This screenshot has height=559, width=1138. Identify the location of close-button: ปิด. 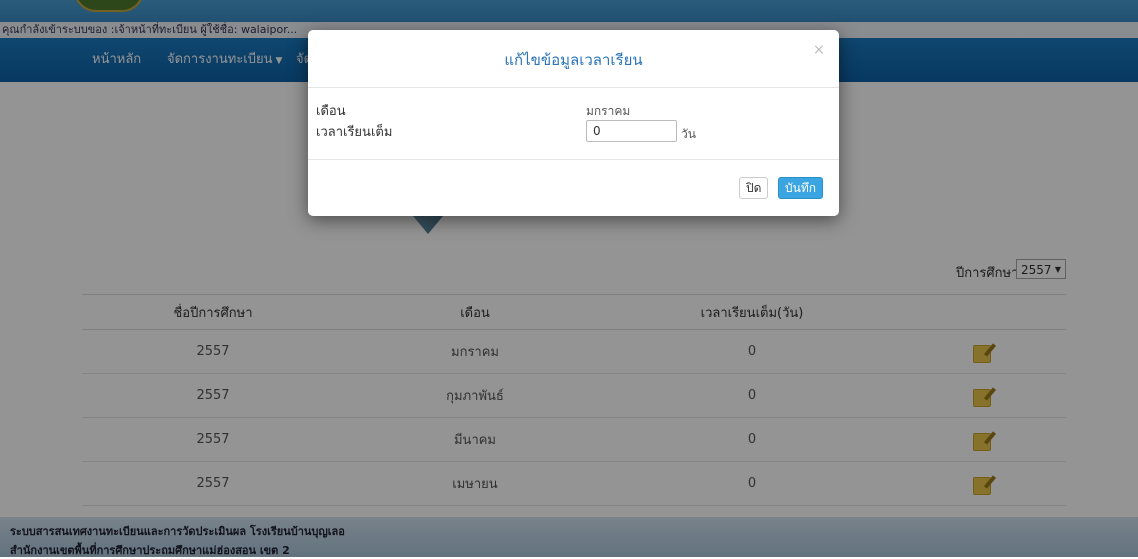
(754, 188).